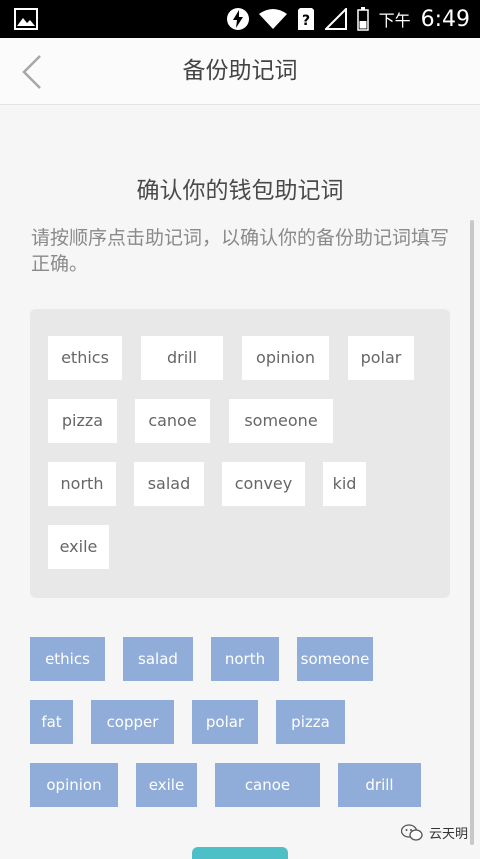 This screenshot has height=859, width=480. I want to click on image-notification-icon, so click(26, 19).